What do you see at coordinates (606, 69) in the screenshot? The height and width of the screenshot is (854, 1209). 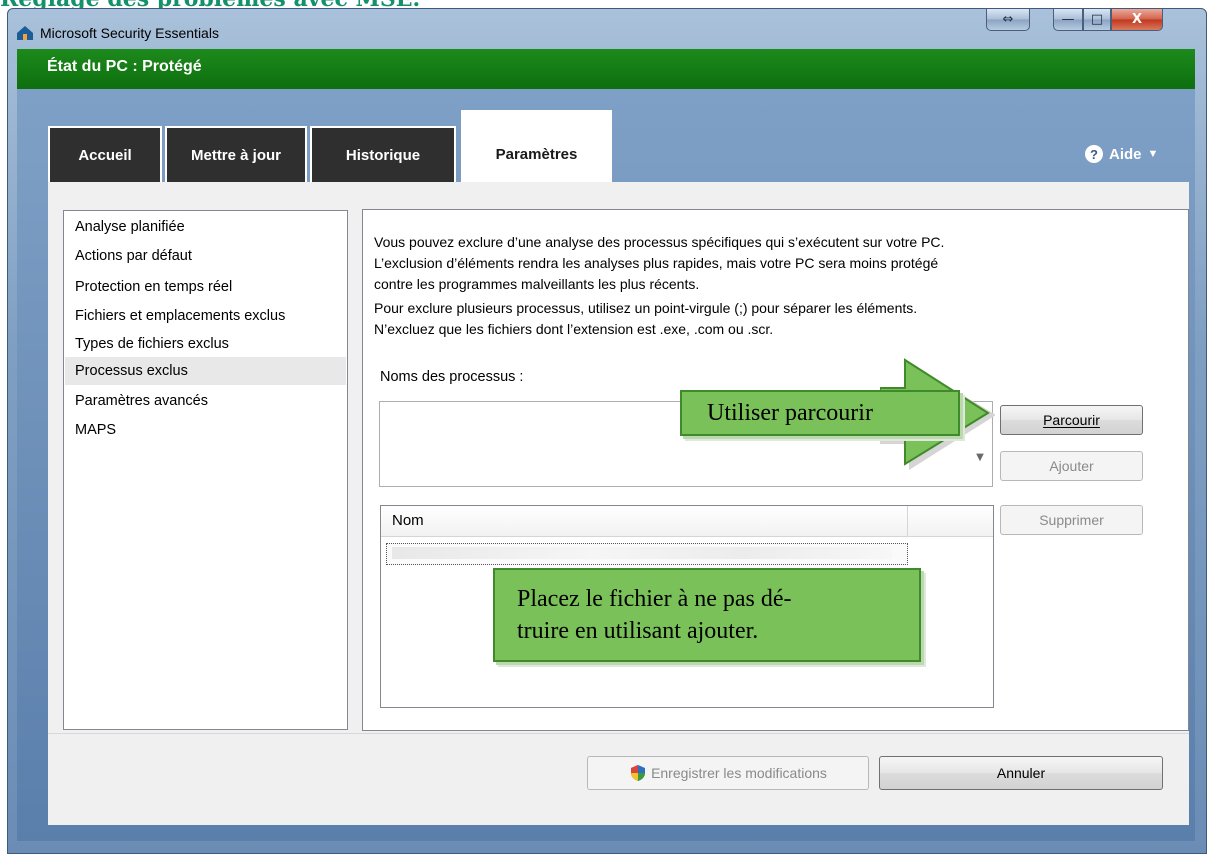 I see `status-bar: État du PC : Protégé` at bounding box center [606, 69].